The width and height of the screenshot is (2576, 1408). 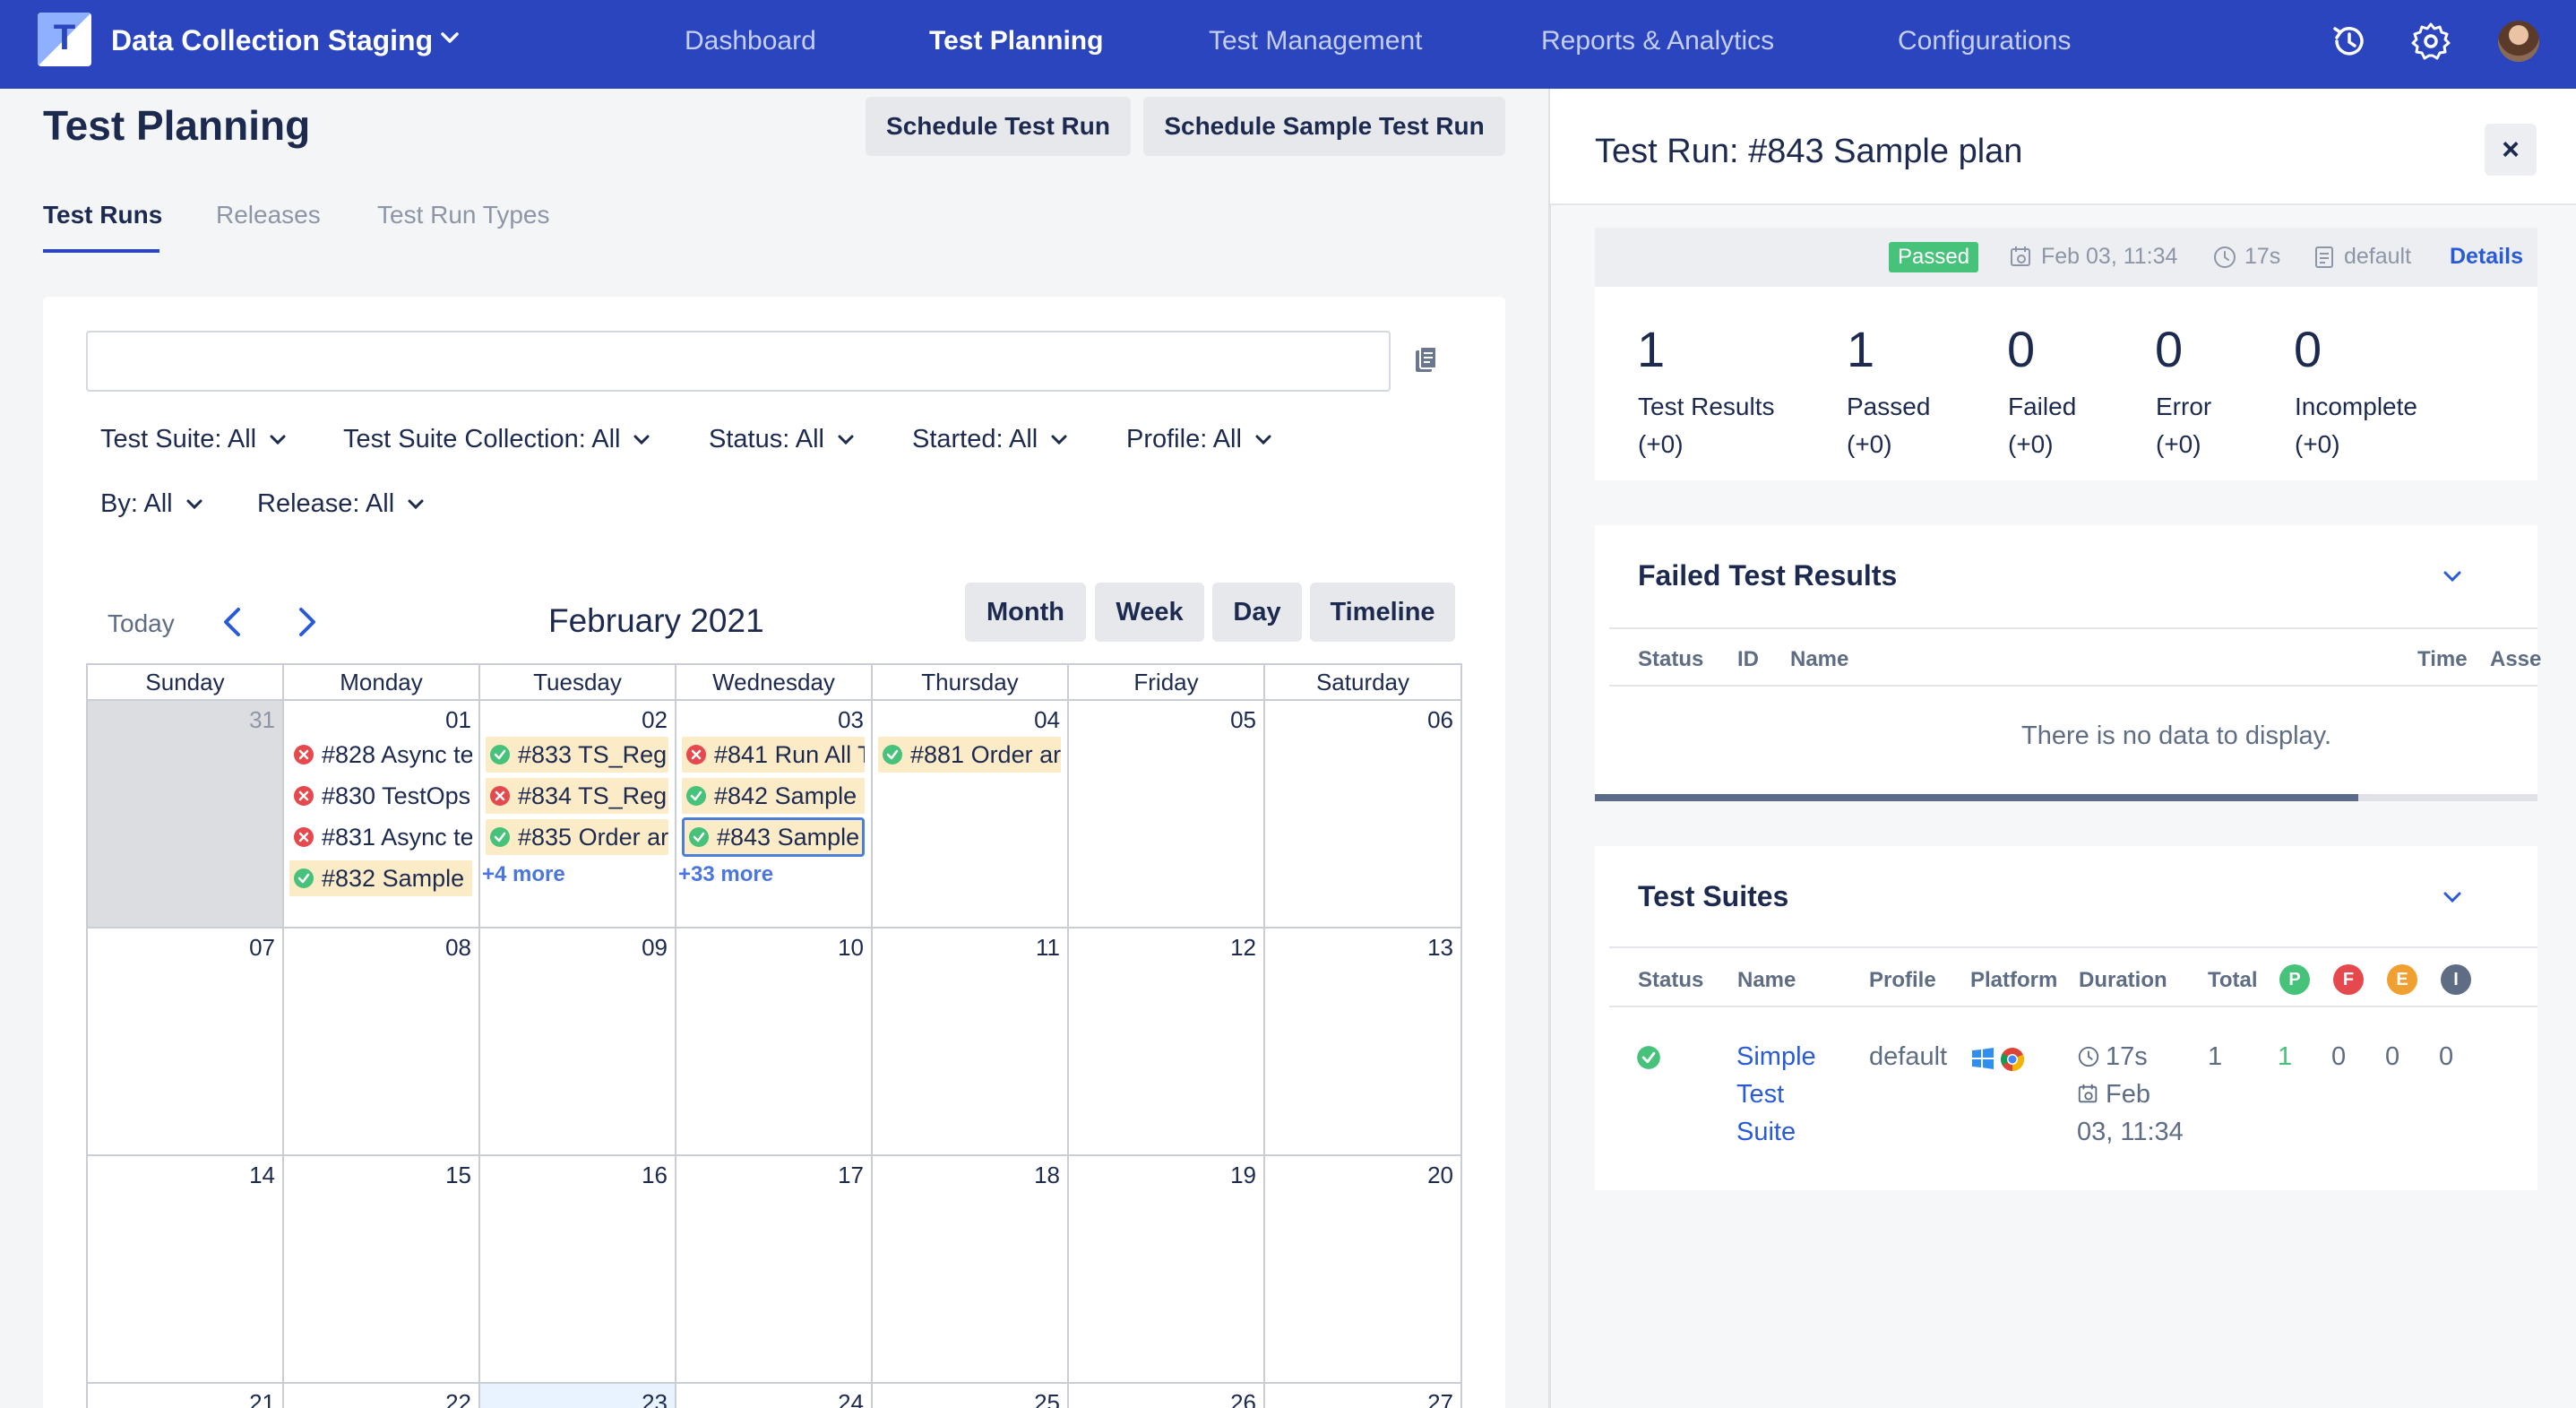 I want to click on nav-test-planning: Test Planning, so click(x=1016, y=41).